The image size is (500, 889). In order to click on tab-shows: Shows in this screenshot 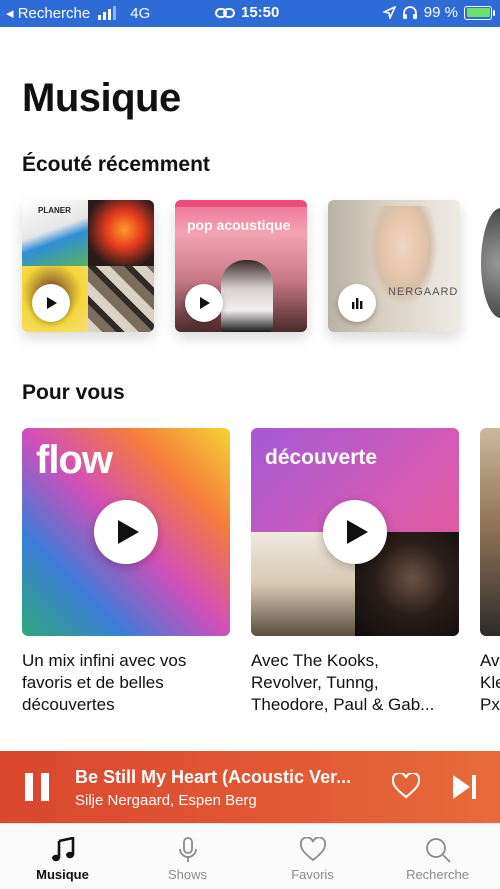, I will do `click(187, 856)`.